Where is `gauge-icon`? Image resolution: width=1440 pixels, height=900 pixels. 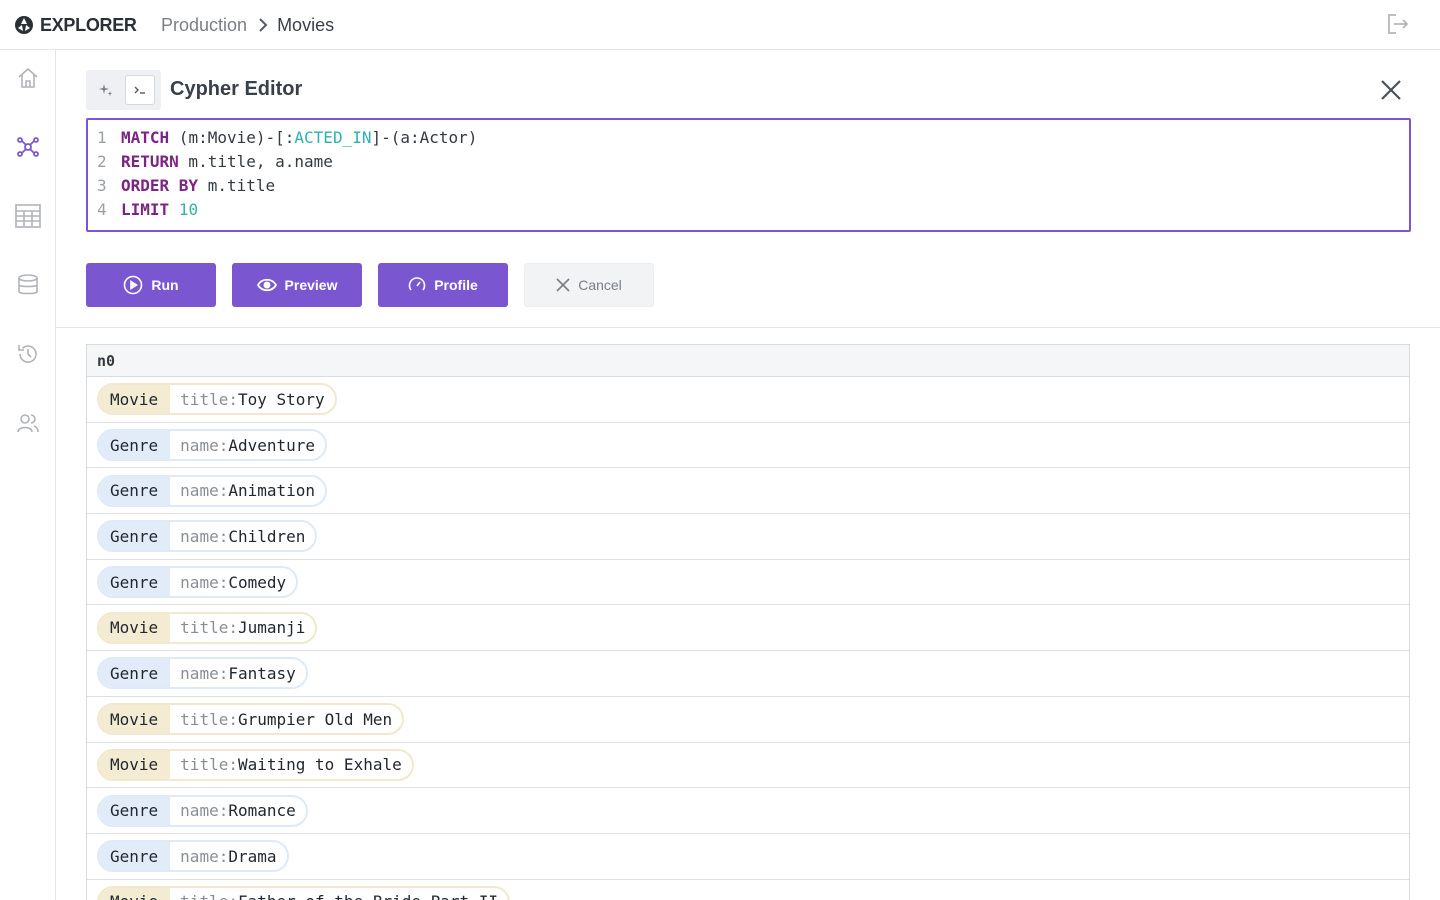
gauge-icon is located at coordinates (417, 284).